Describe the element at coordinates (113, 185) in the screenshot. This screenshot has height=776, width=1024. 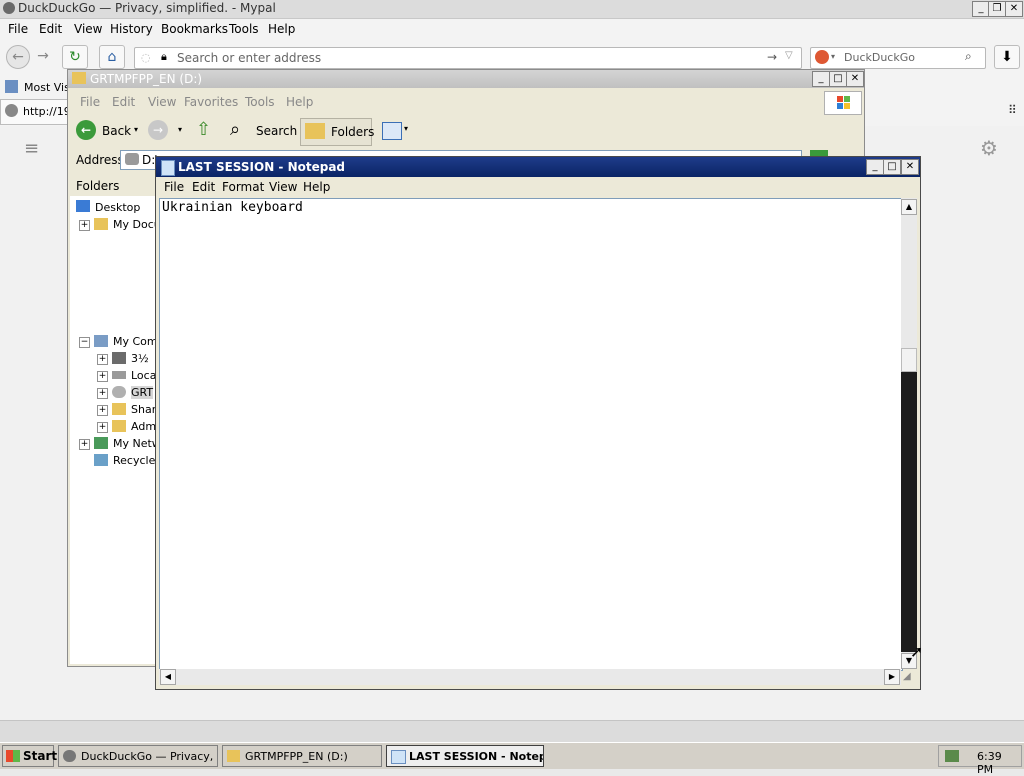
I see `folders-header: Folders` at that location.